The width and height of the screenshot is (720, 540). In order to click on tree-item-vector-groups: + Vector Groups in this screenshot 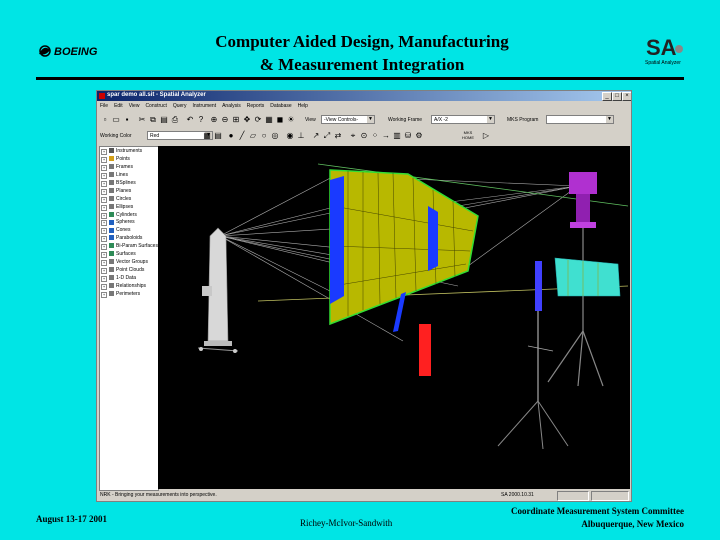, I will do `click(129, 262)`.